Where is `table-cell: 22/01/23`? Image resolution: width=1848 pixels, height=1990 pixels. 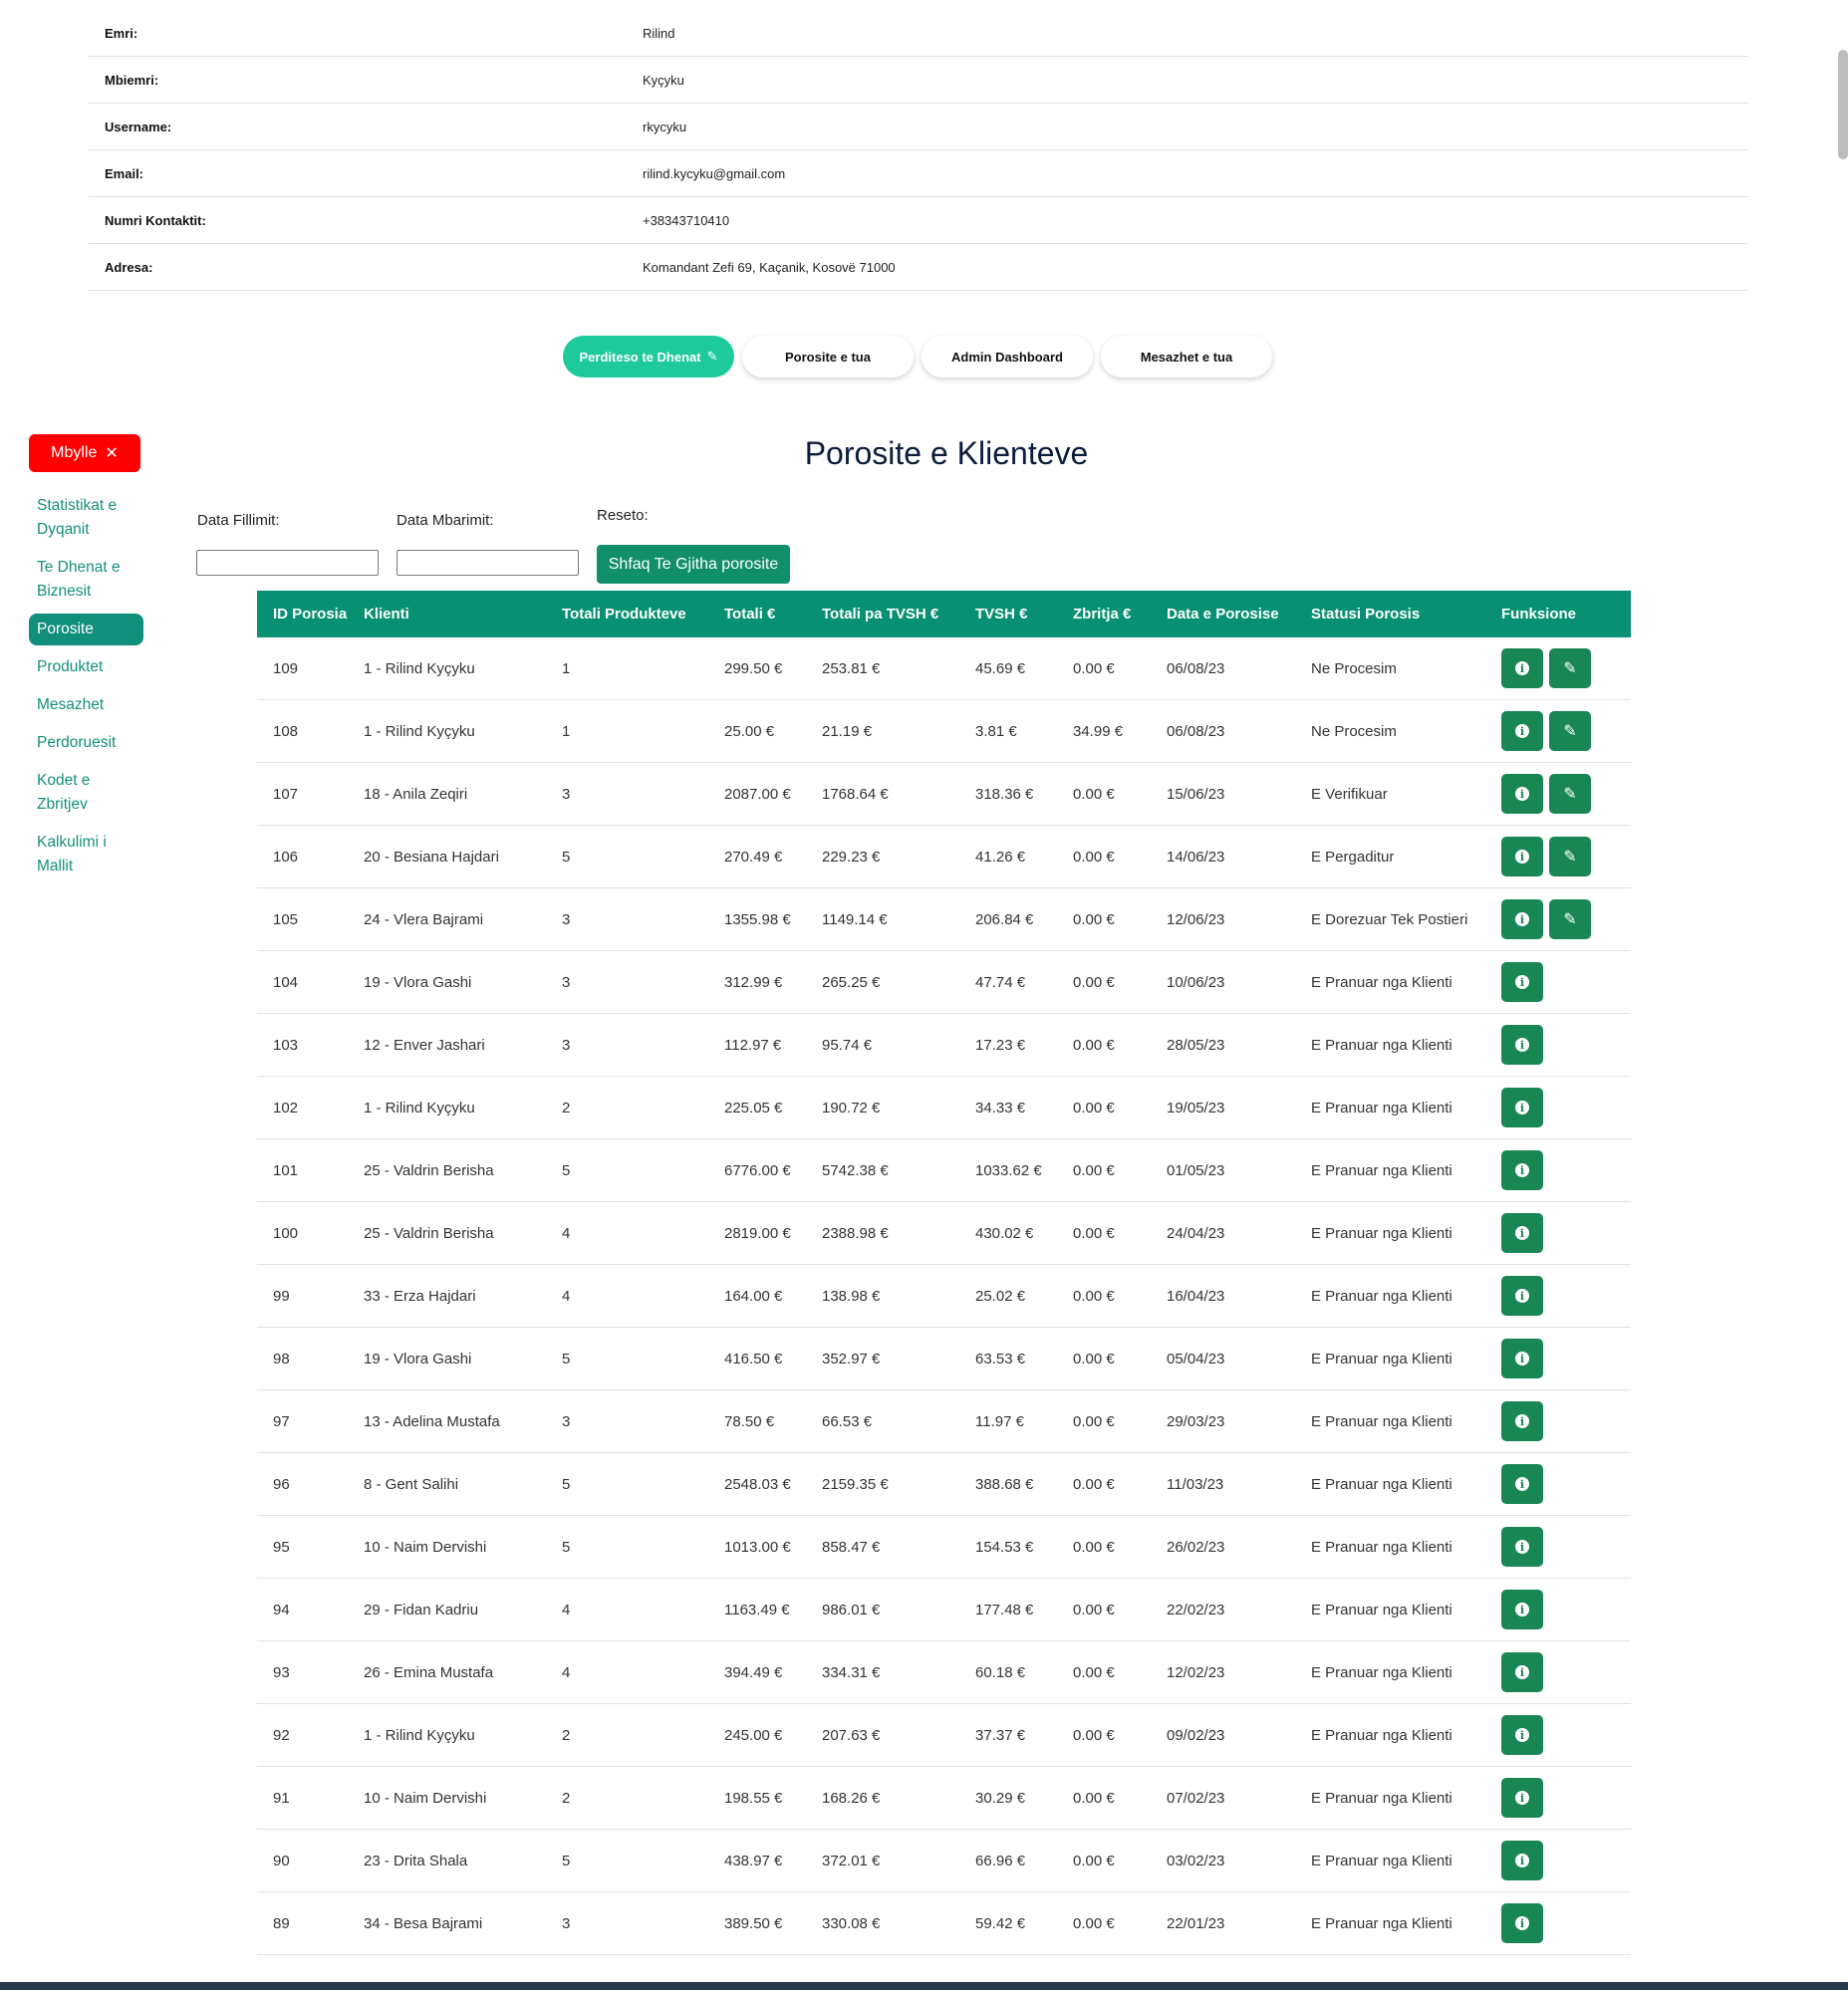
table-cell: 22/01/23 is located at coordinates (1239, 1923).